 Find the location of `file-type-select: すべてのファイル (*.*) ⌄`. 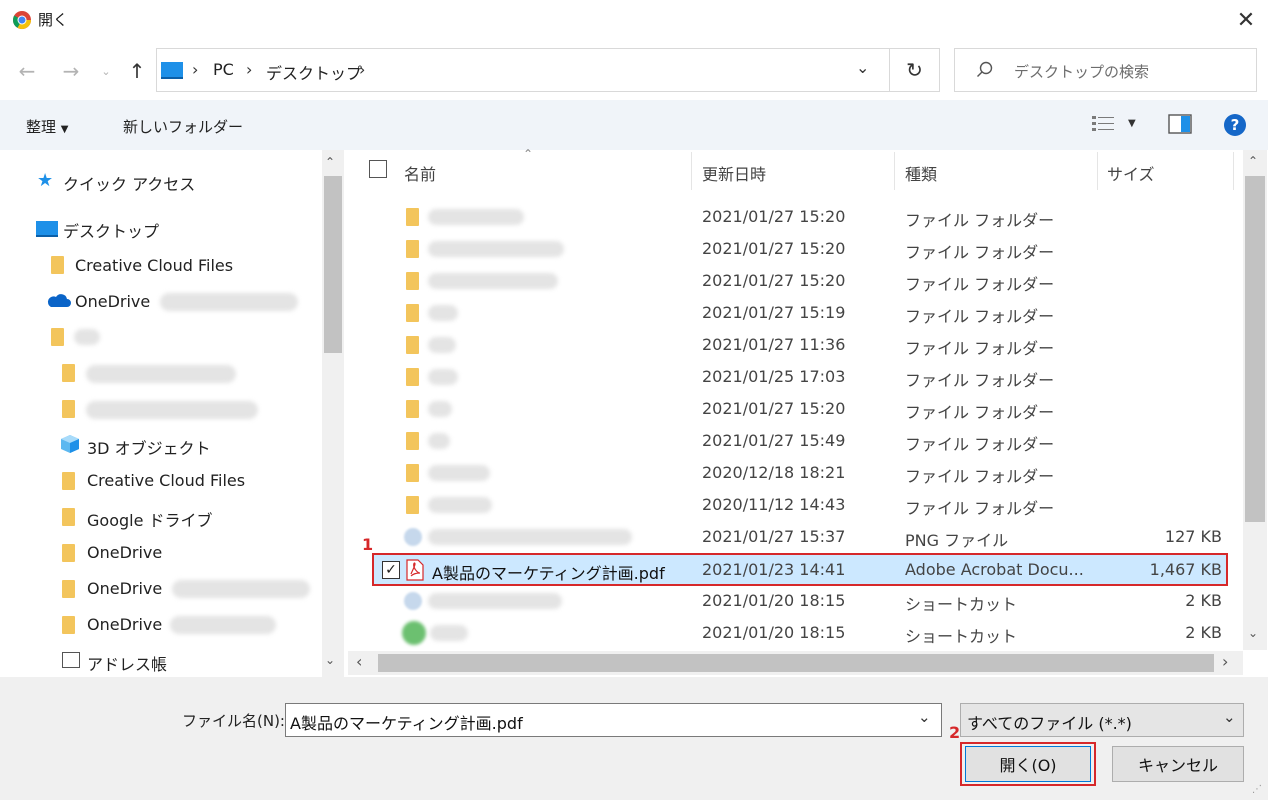

file-type-select: すべてのファイル (*.*) ⌄ is located at coordinates (1102, 720).